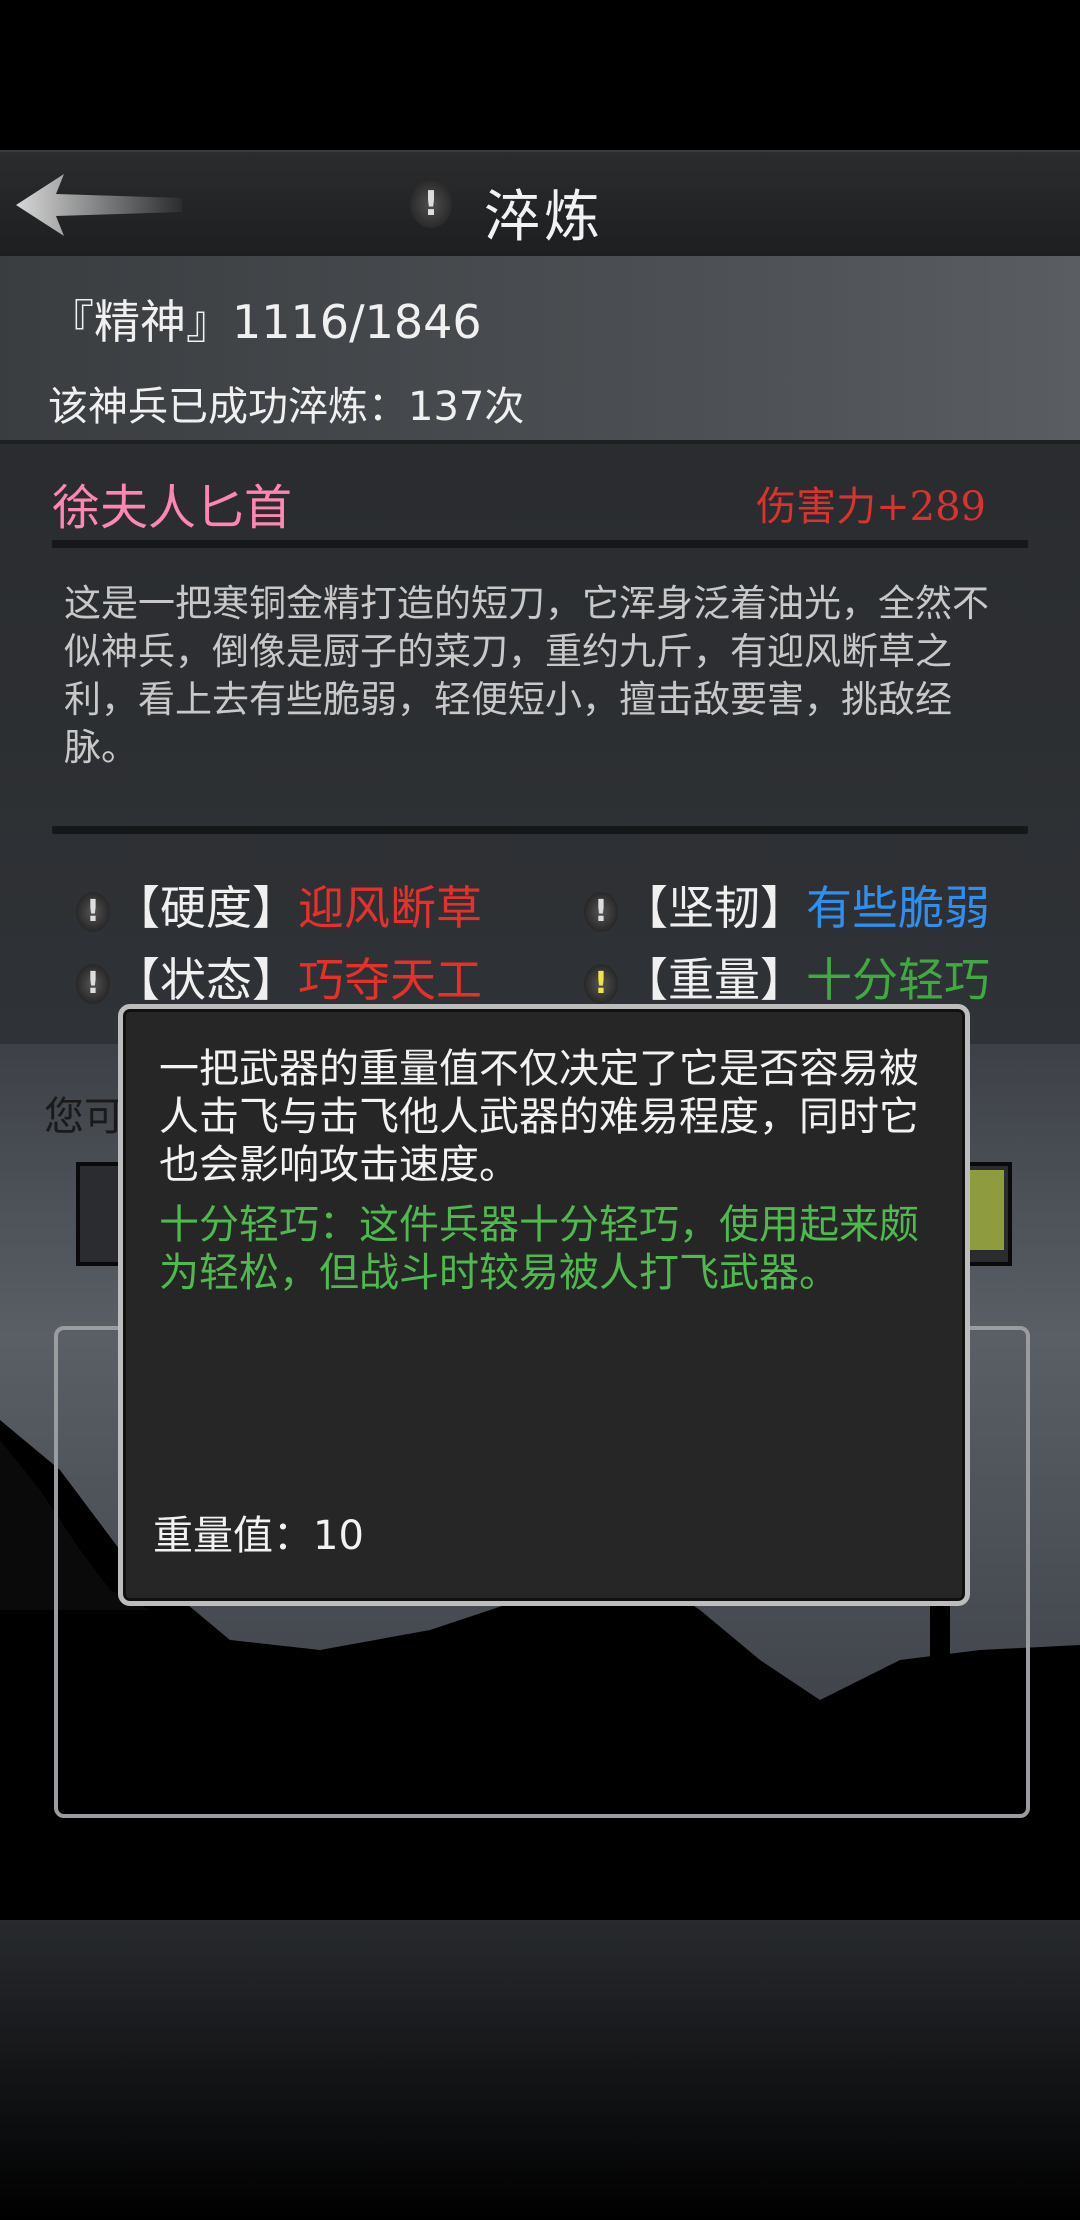 Image resolution: width=1080 pixels, height=2220 pixels. I want to click on attribute-hardness: ! 【硬度】迎风断草, so click(279, 905).